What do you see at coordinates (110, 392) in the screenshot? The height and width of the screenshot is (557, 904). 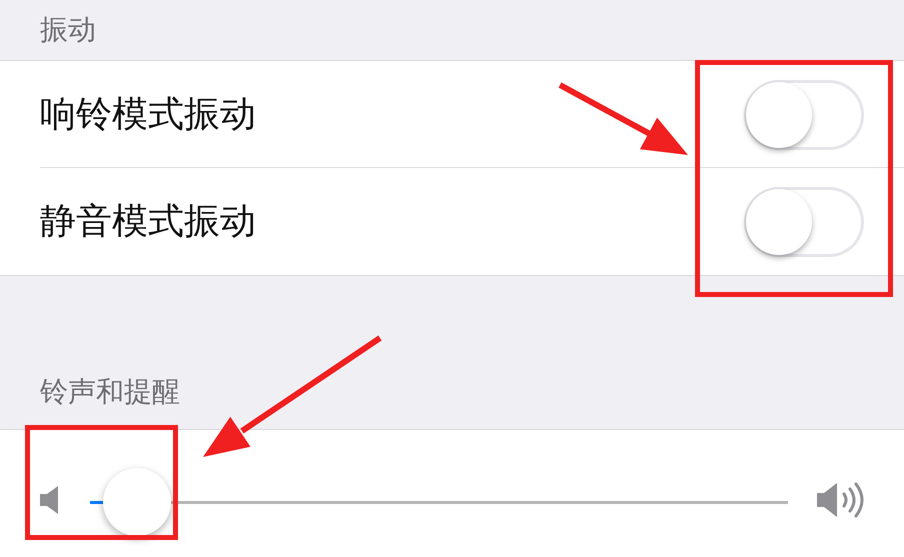 I see `section-header: 铃声和提醒` at bounding box center [110, 392].